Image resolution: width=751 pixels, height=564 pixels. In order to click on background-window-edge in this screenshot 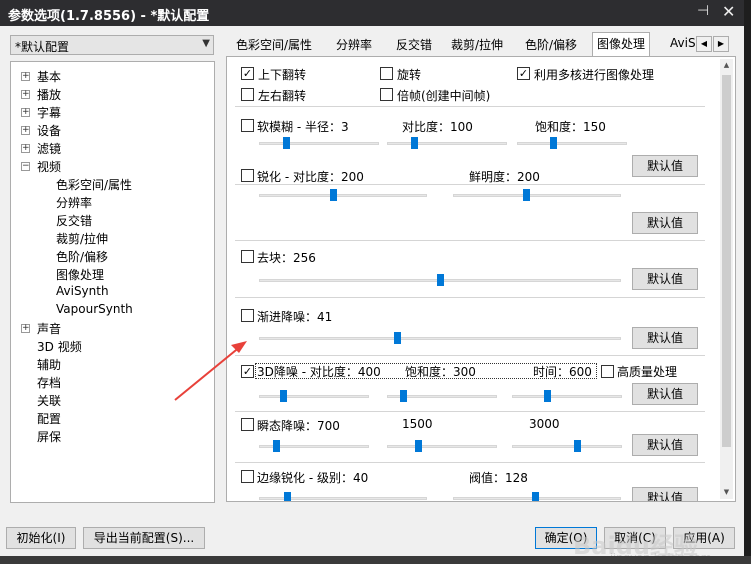, I will do `click(747, 282)`.